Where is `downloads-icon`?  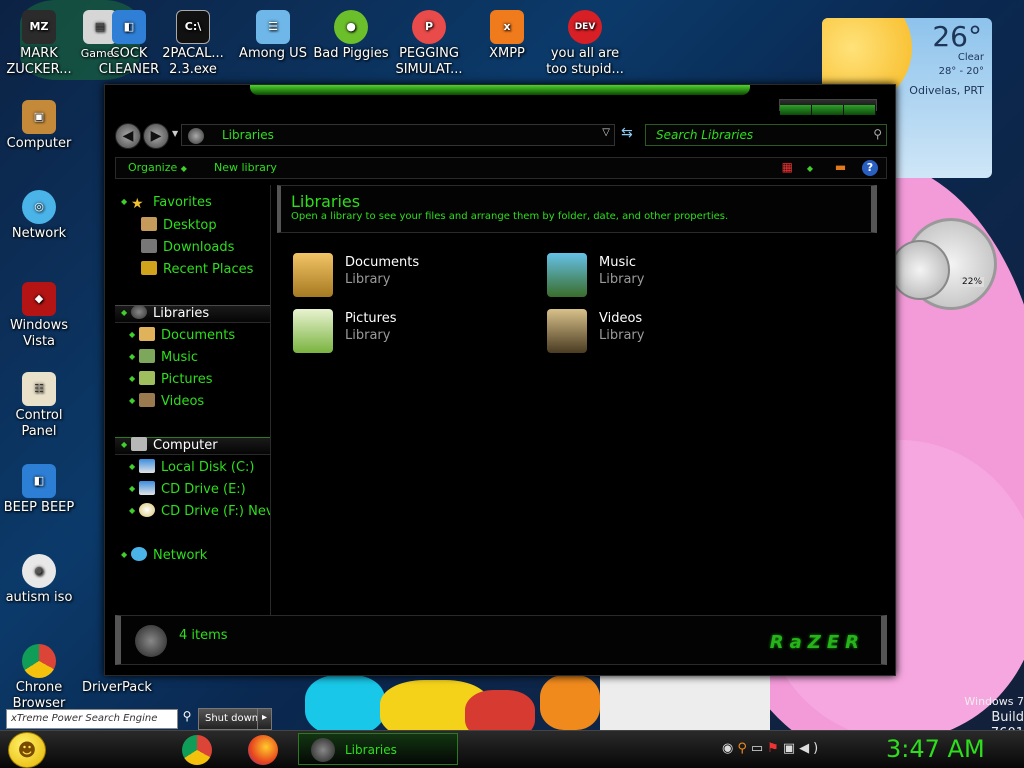 downloads-icon is located at coordinates (149, 246).